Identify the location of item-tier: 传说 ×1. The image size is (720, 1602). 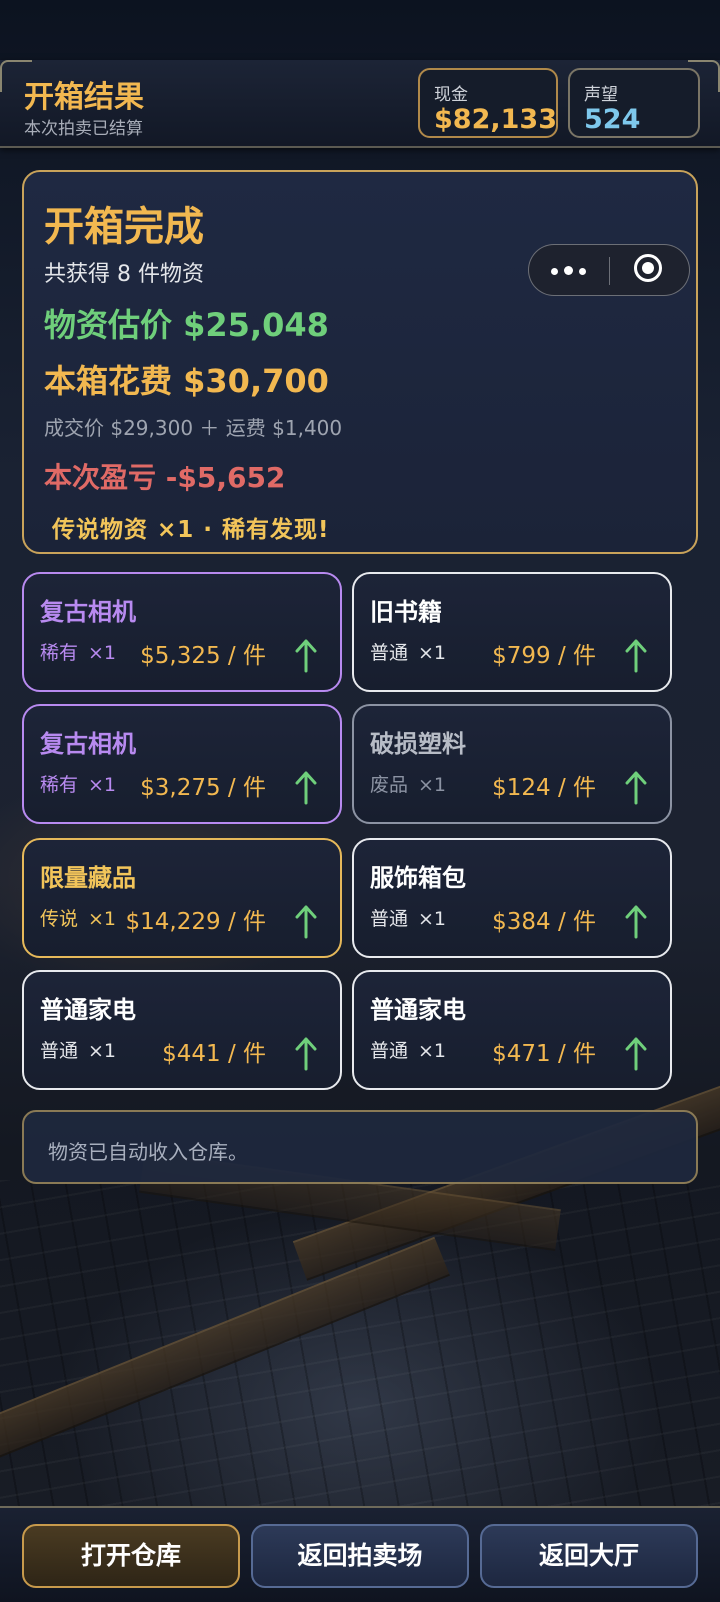
(78, 917).